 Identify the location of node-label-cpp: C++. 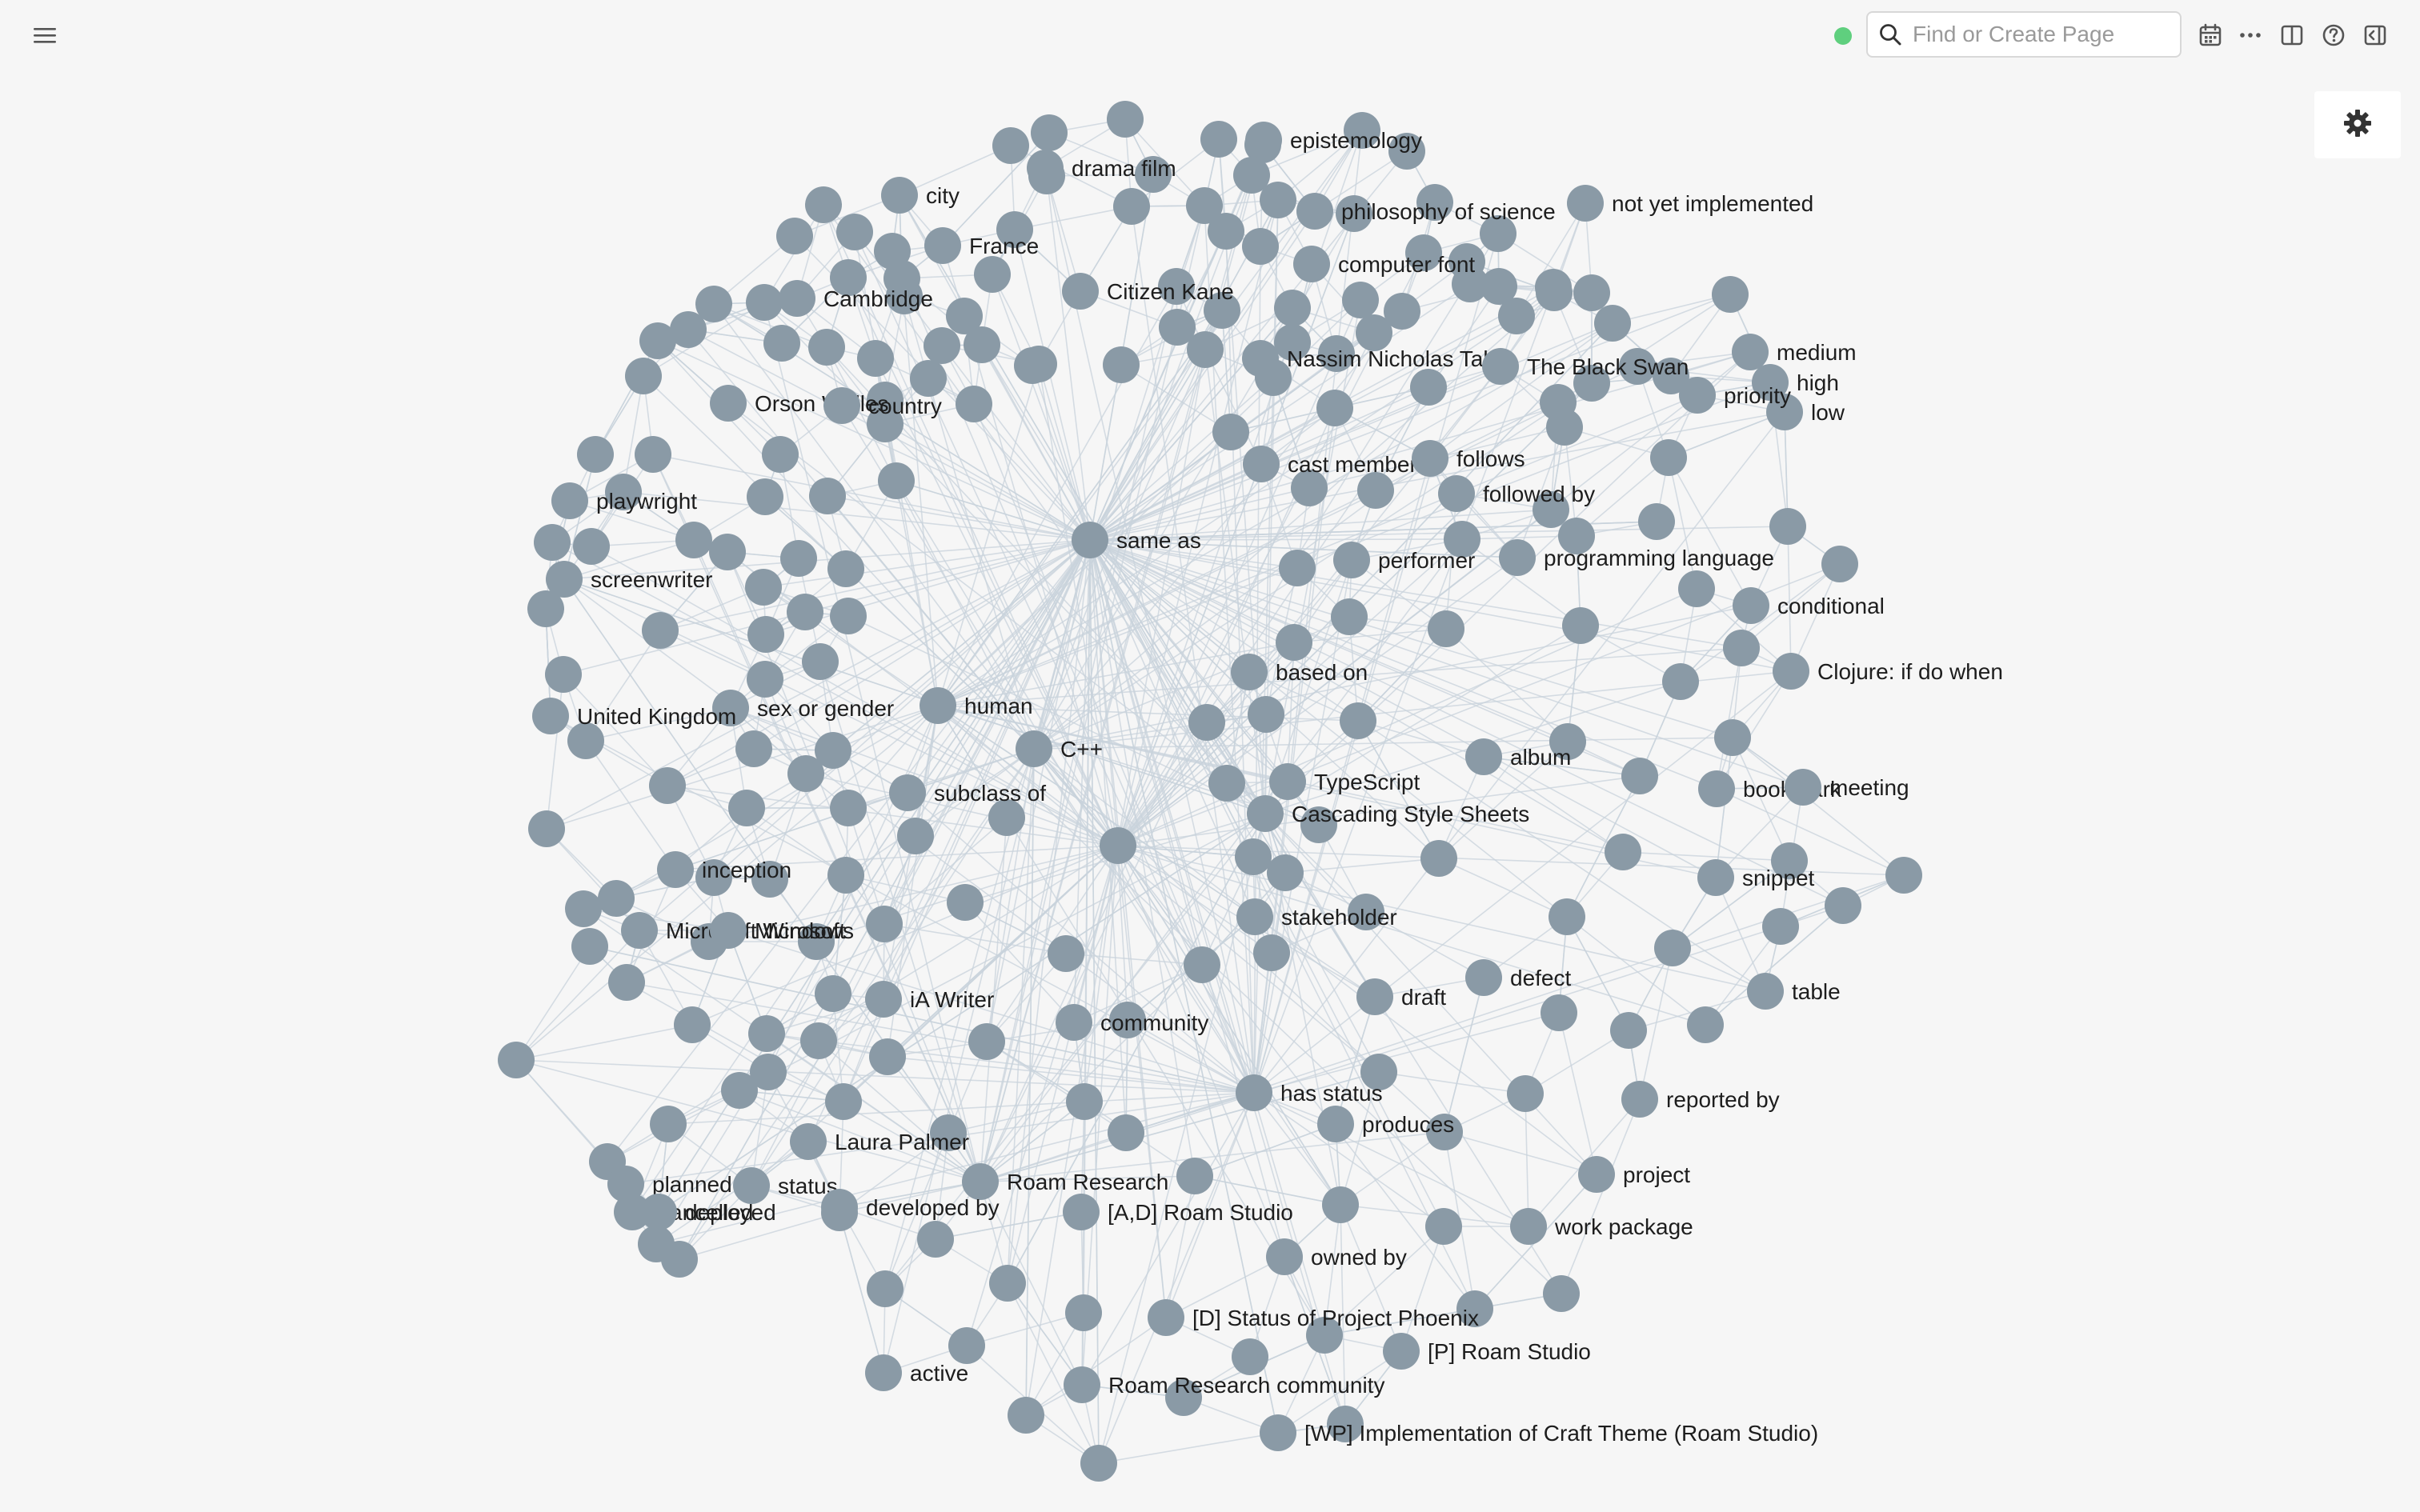
(1081, 749).